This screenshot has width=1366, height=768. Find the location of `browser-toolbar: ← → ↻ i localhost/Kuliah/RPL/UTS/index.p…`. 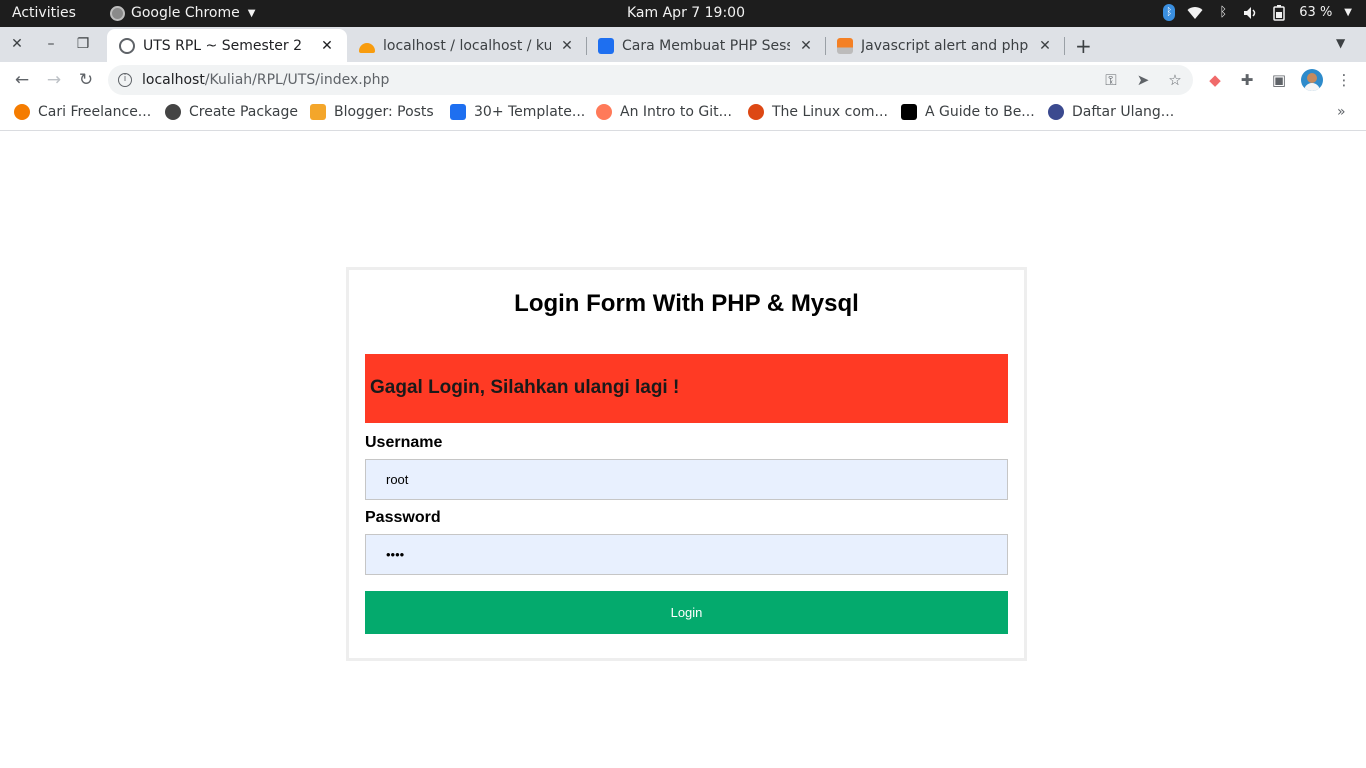

browser-toolbar: ← → ↻ i localhost/Kuliah/RPL/UTS/index.p… is located at coordinates (683, 80).